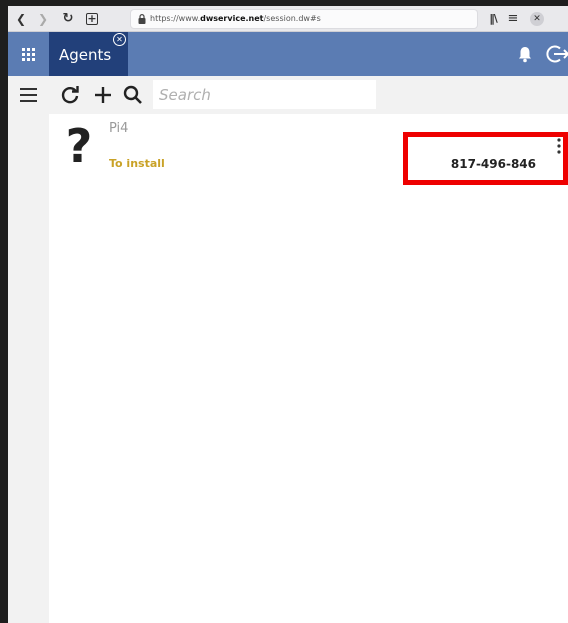 The height and width of the screenshot is (623, 568). I want to click on add-icon, so click(103, 95).